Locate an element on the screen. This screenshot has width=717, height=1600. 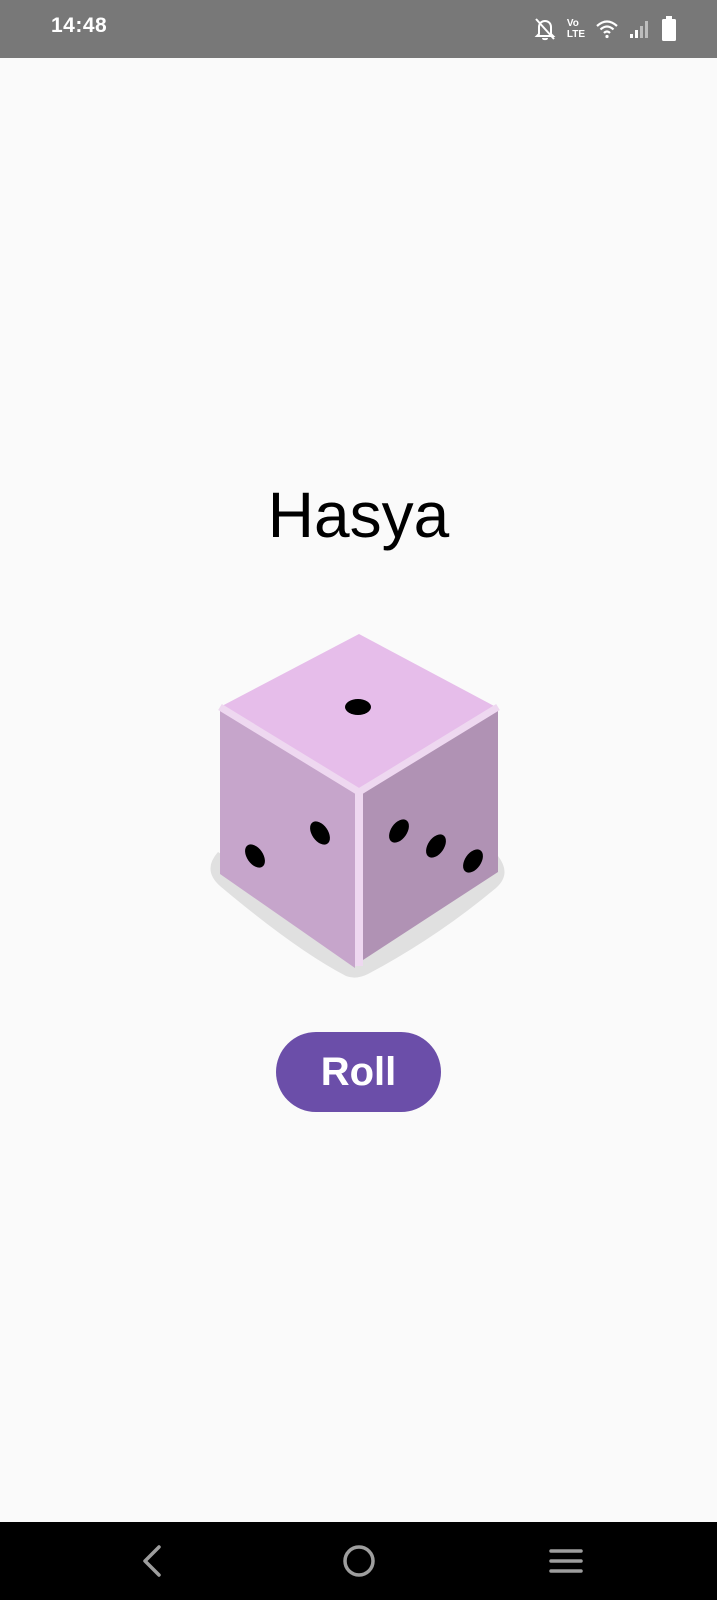
status-time: 14:48 is located at coordinates (79, 25).